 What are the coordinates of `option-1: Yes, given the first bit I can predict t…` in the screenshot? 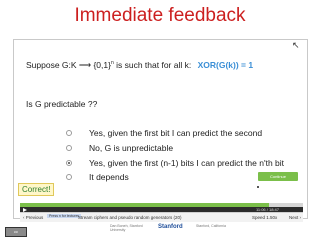 It's located at (164, 133).